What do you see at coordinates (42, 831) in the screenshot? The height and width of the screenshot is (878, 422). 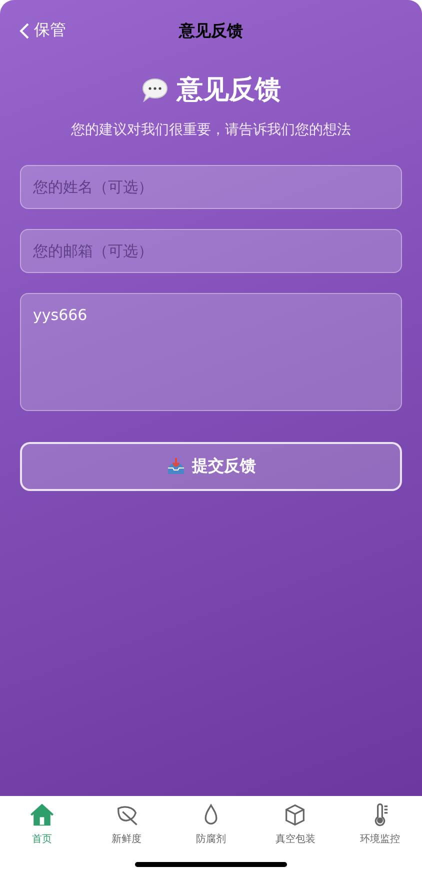 I see `tab-item: 首页` at bounding box center [42, 831].